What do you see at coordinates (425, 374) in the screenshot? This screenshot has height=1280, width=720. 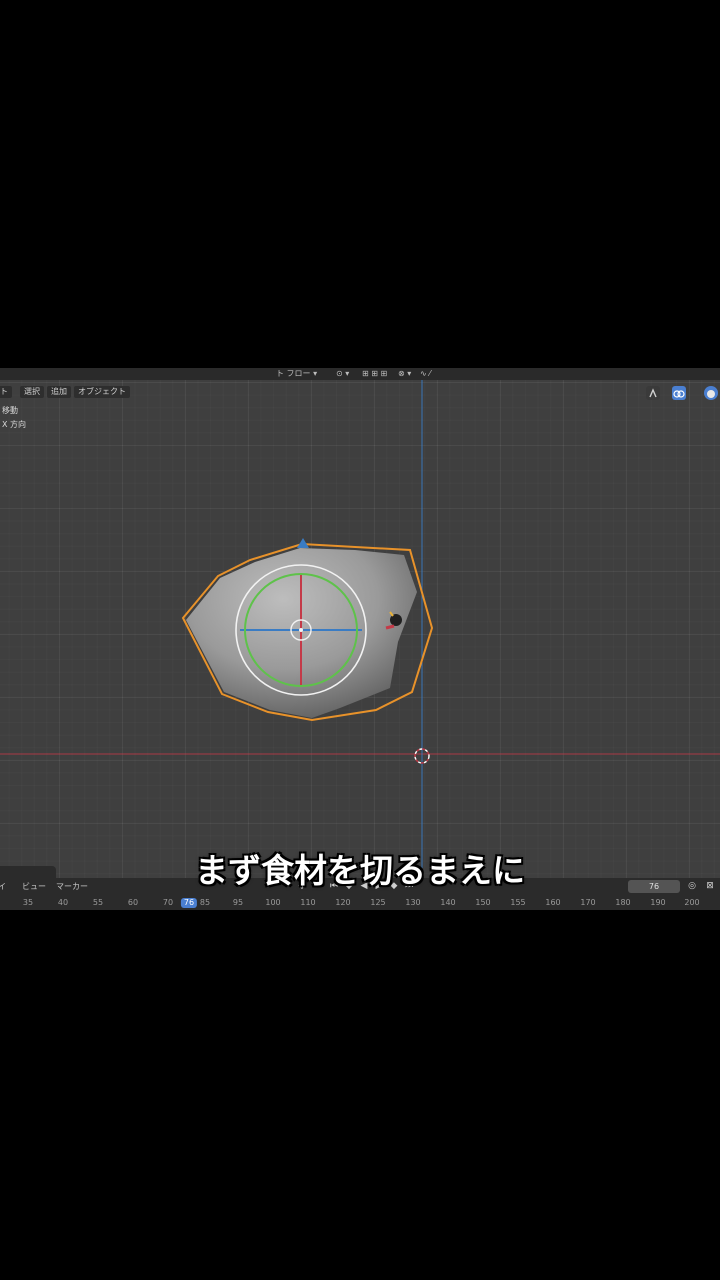 I see `curve-icon: ∿ ⁄` at bounding box center [425, 374].